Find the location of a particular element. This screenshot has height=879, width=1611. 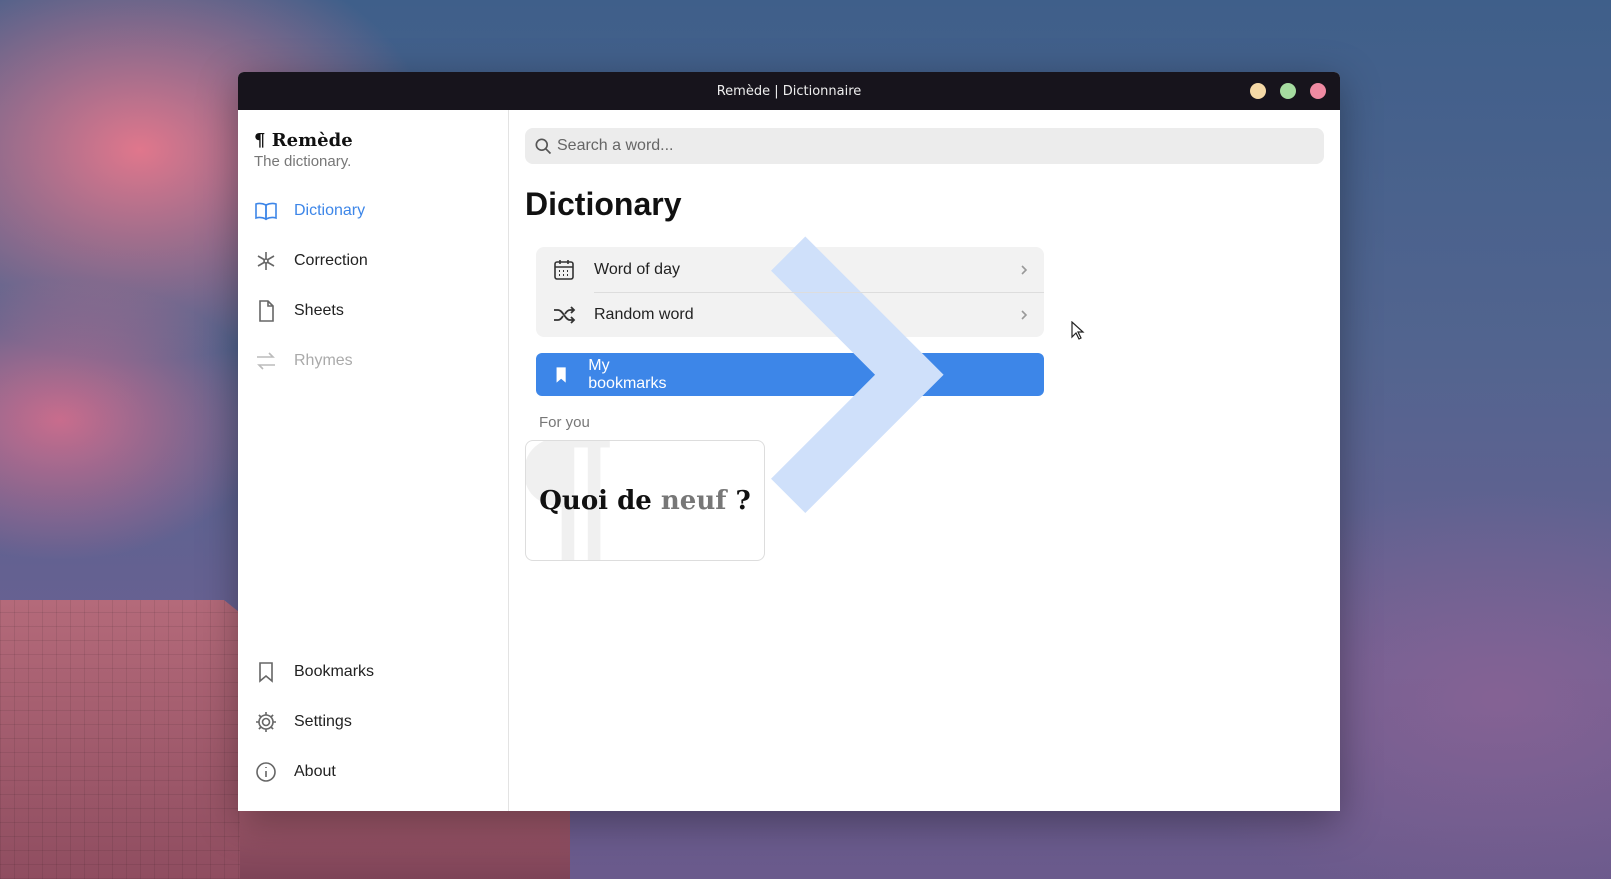

asterisk-icon is located at coordinates (266, 261).